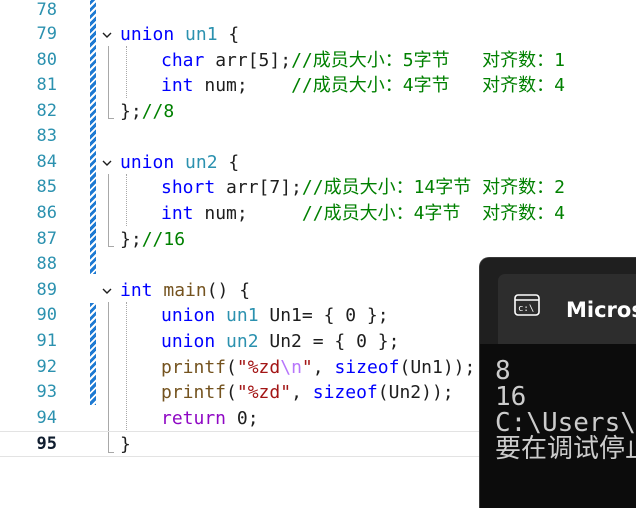 The width and height of the screenshot is (636, 508). Describe the element at coordinates (318, 35) in the screenshot. I see `code-line: 79 union un1 {` at that location.